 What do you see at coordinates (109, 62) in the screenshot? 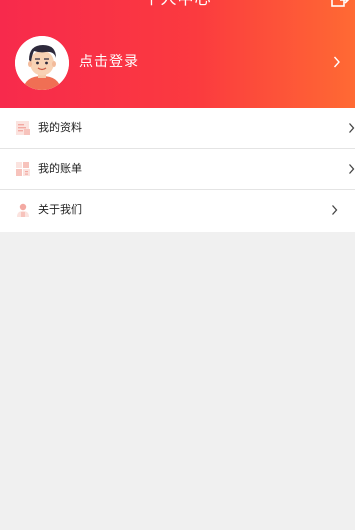
I see `login-label: 点击登录` at bounding box center [109, 62].